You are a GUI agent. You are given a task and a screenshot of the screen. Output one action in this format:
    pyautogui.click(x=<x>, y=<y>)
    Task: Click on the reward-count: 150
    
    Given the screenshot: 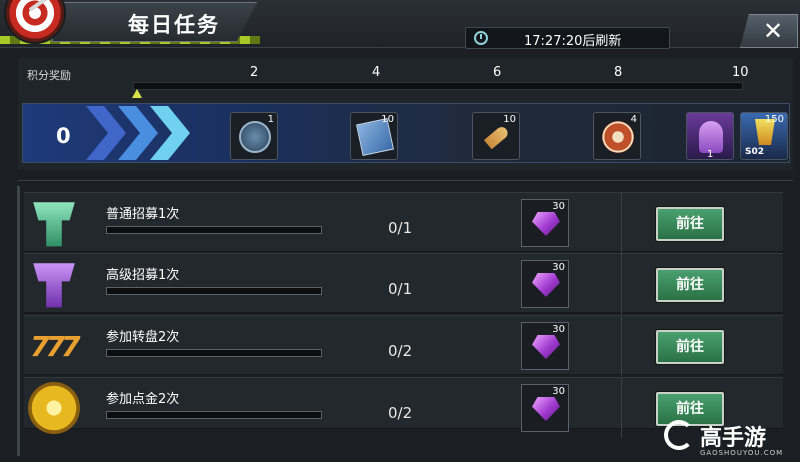 What is the action you would take?
    pyautogui.click(x=774, y=119)
    